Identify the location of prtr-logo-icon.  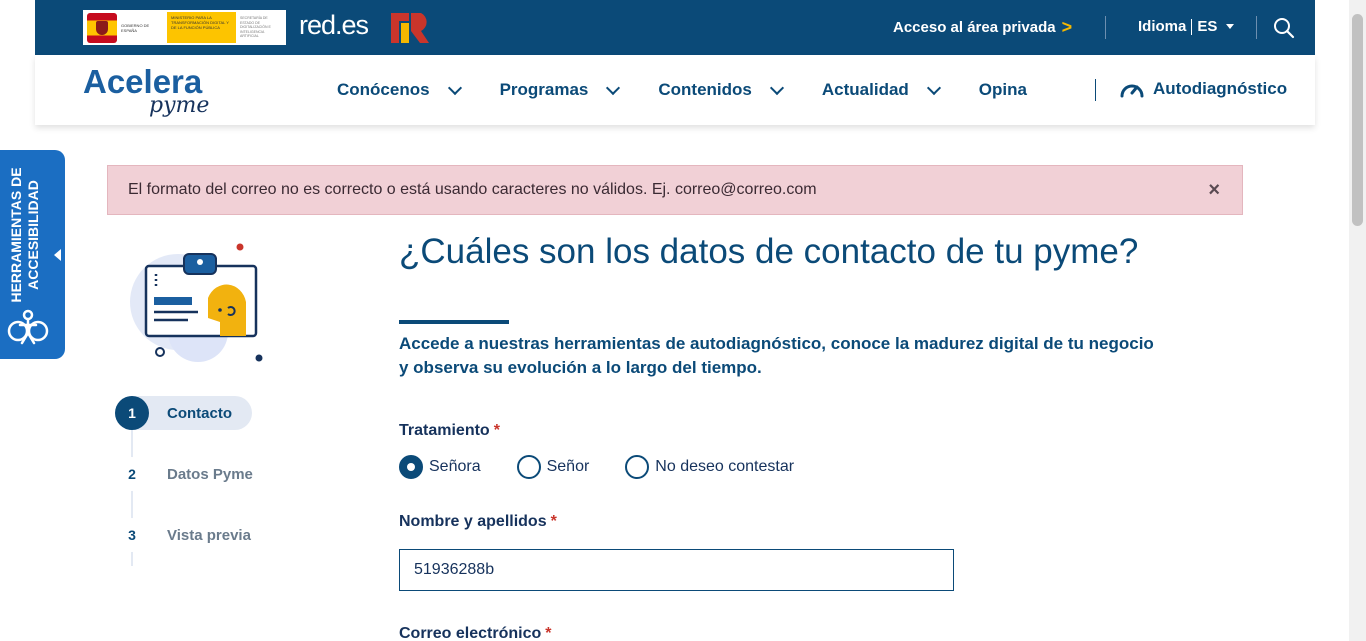
(409, 28).